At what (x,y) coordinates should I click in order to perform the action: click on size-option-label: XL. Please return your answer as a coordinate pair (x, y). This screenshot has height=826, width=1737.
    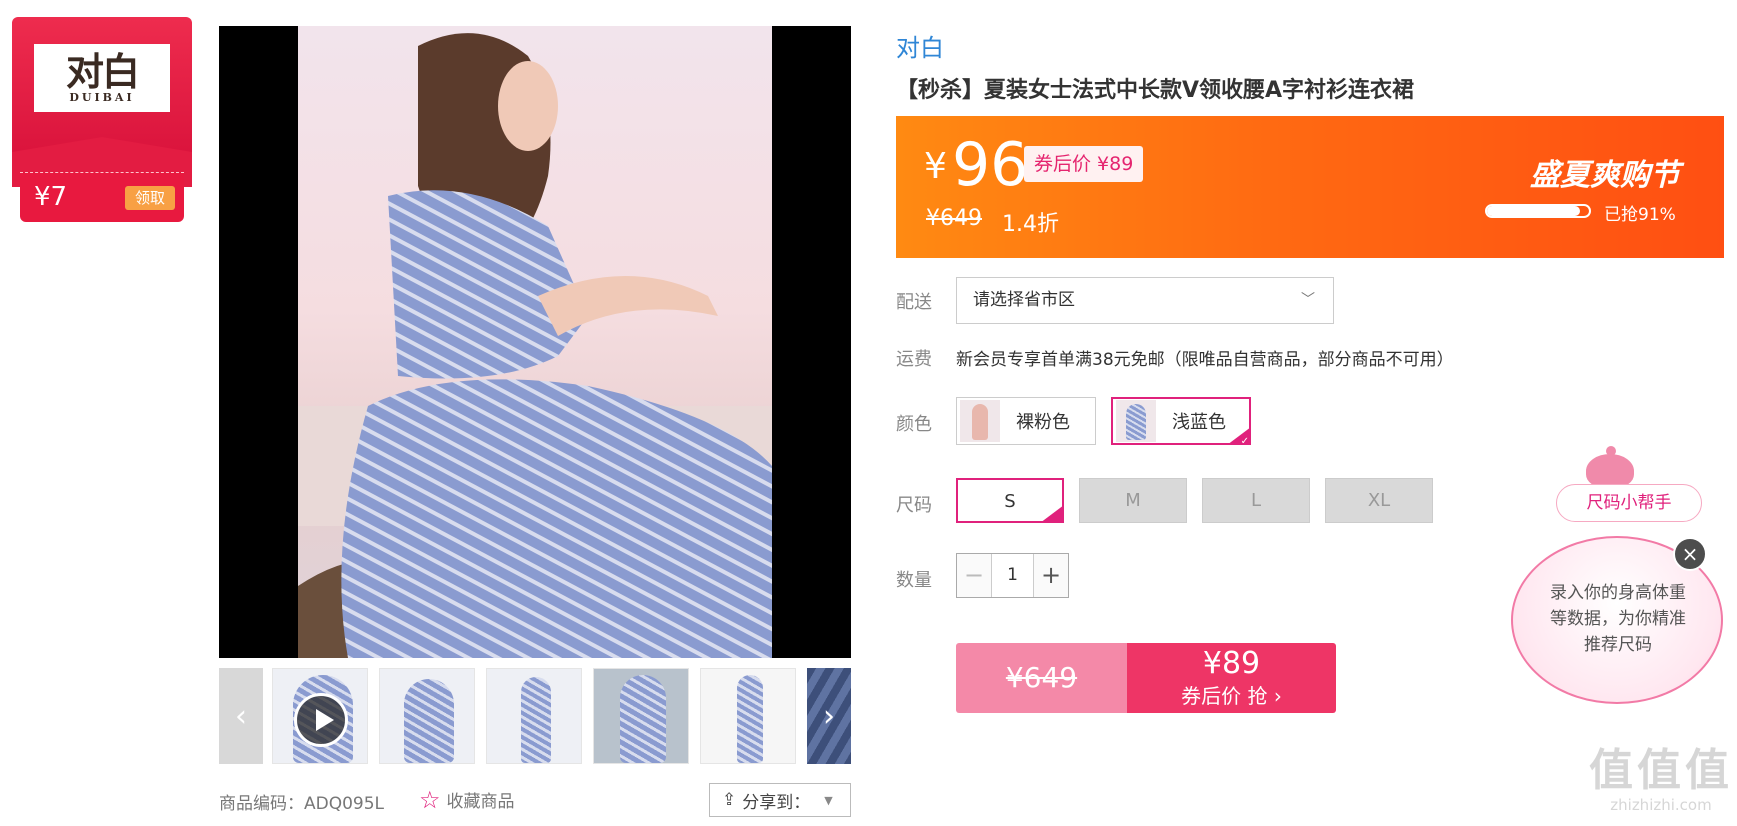
    Looking at the image, I should click on (1379, 500).